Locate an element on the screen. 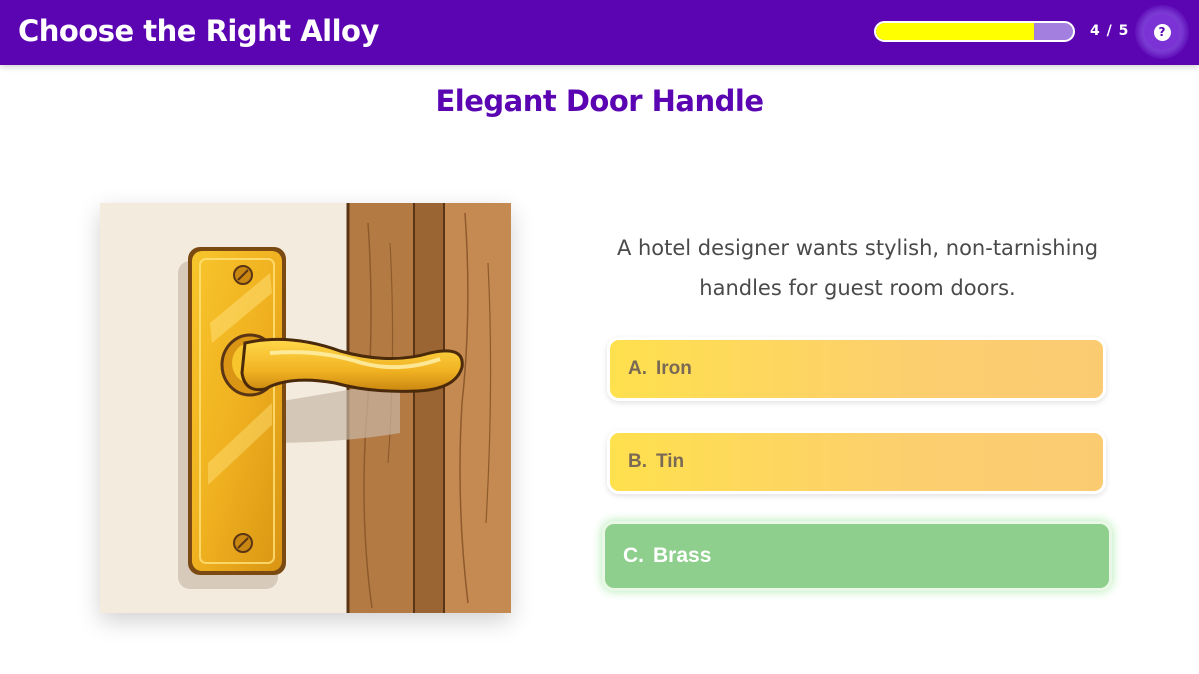  option-letter: B. is located at coordinates (637, 461).